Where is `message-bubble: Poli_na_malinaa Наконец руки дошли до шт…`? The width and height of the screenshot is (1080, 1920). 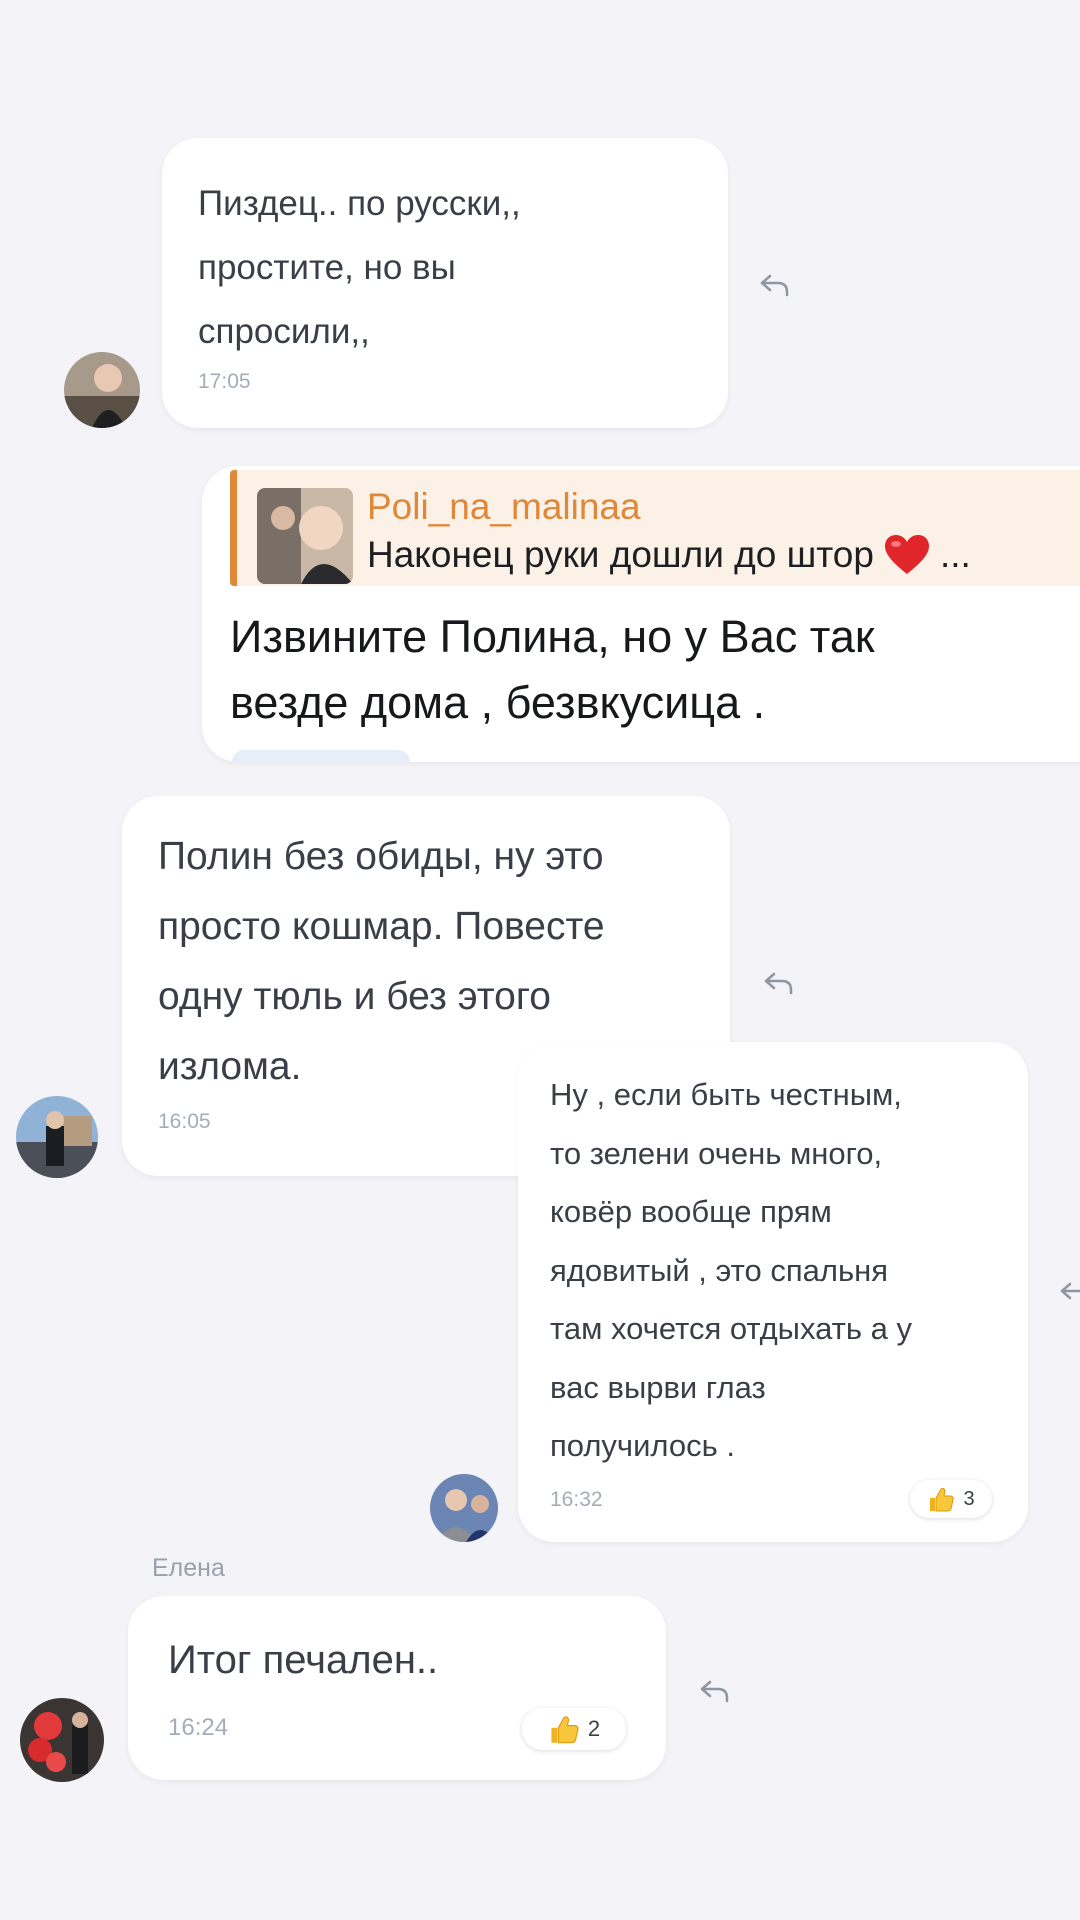
message-bubble: Poli_na_malinaa Наконец руки дошли до шт… is located at coordinates (641, 614).